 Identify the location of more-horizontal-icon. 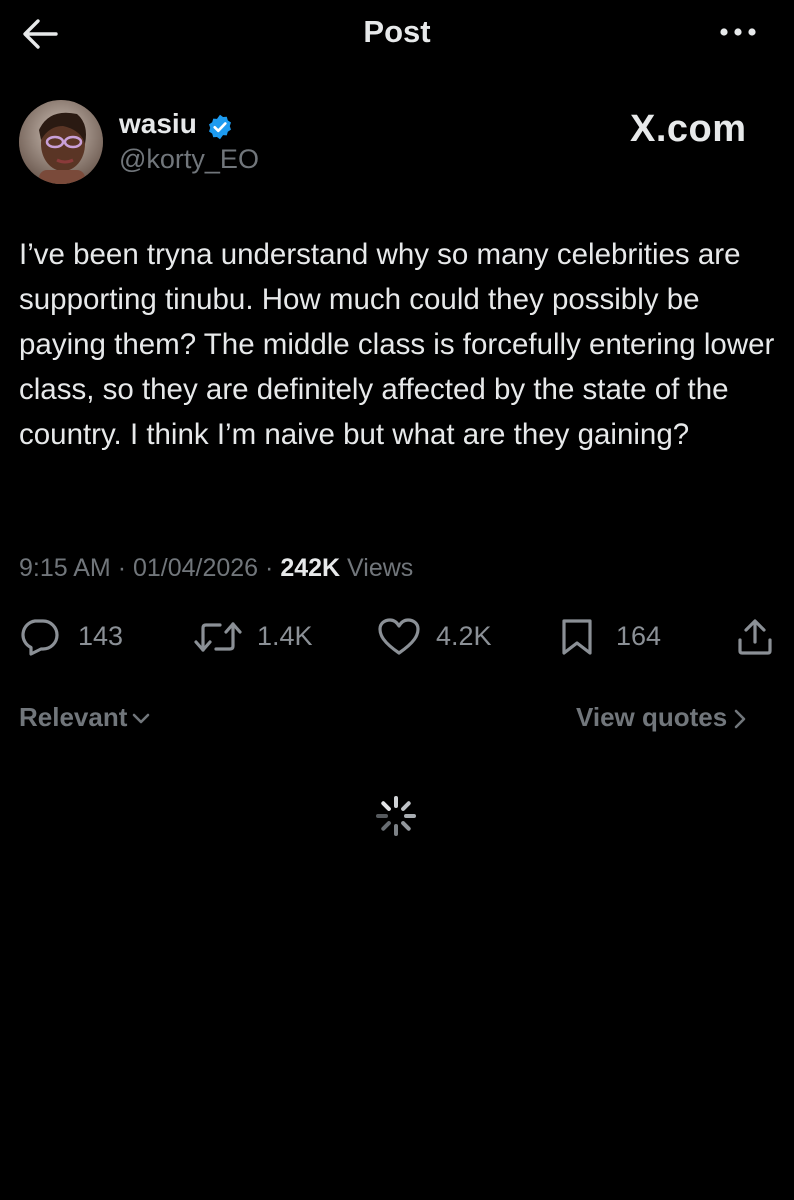
(738, 32).